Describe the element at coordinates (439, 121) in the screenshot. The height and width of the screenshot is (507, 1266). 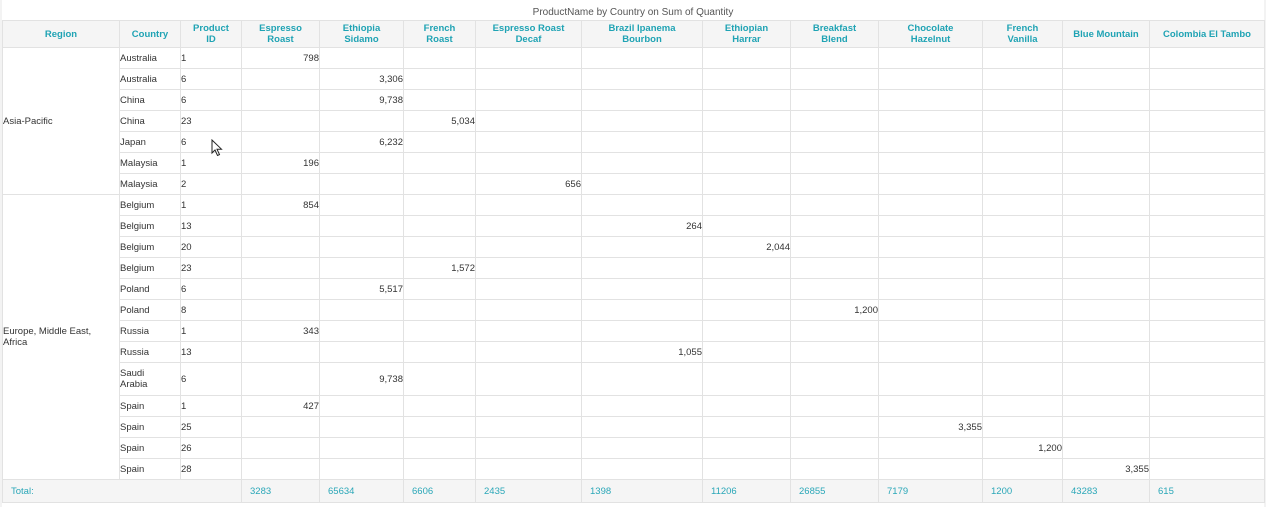
I see `quantity-cell: 5,034` at that location.